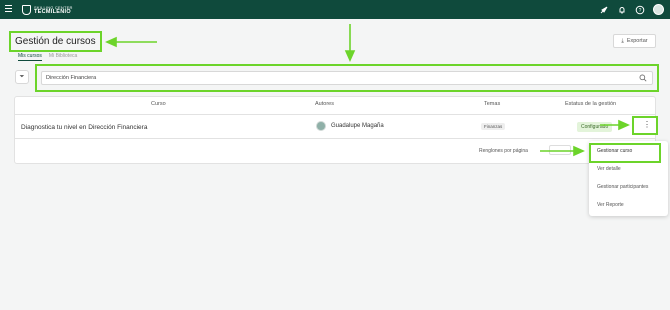 Image resolution: width=670 pixels, height=310 pixels. What do you see at coordinates (350, 56) in the screenshot?
I see `arrow-to-search-head` at bounding box center [350, 56].